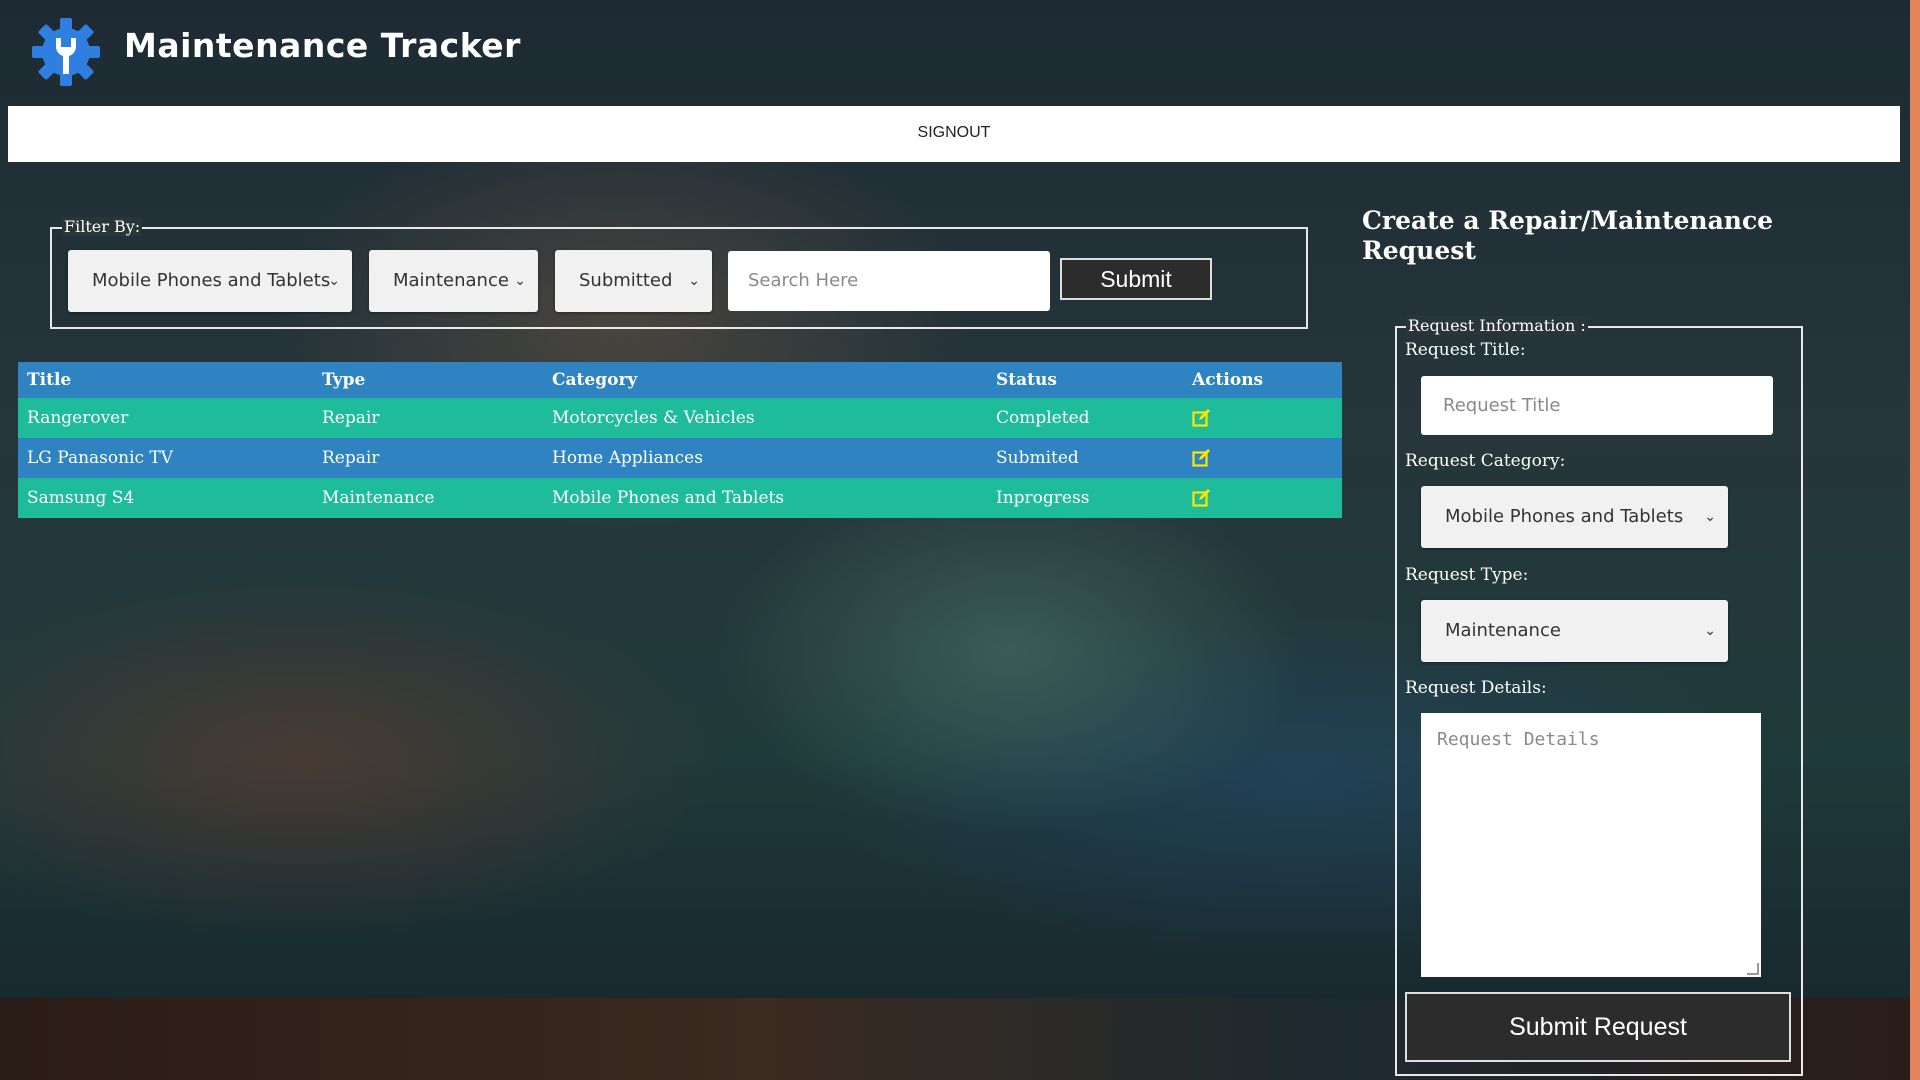  I want to click on cell-type: Maintenance, so click(378, 498).